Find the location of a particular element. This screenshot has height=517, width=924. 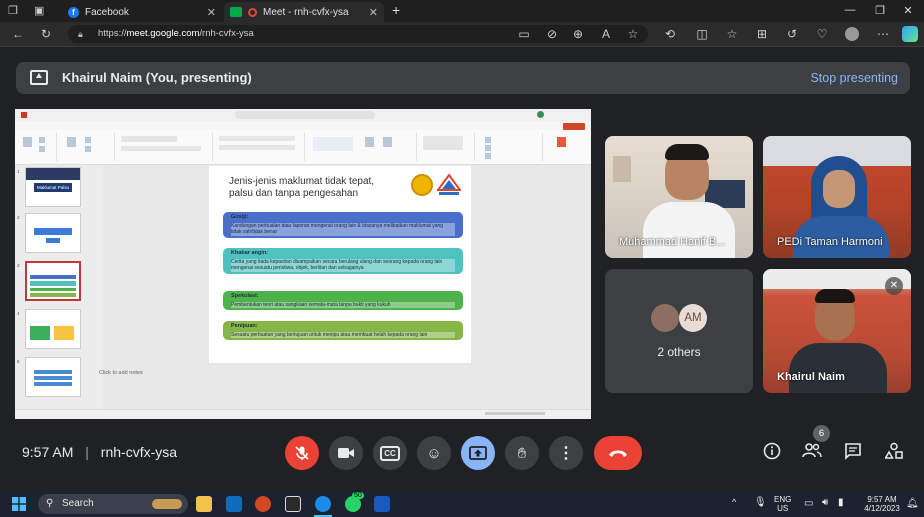

leave-call-button is located at coordinates (618, 453).